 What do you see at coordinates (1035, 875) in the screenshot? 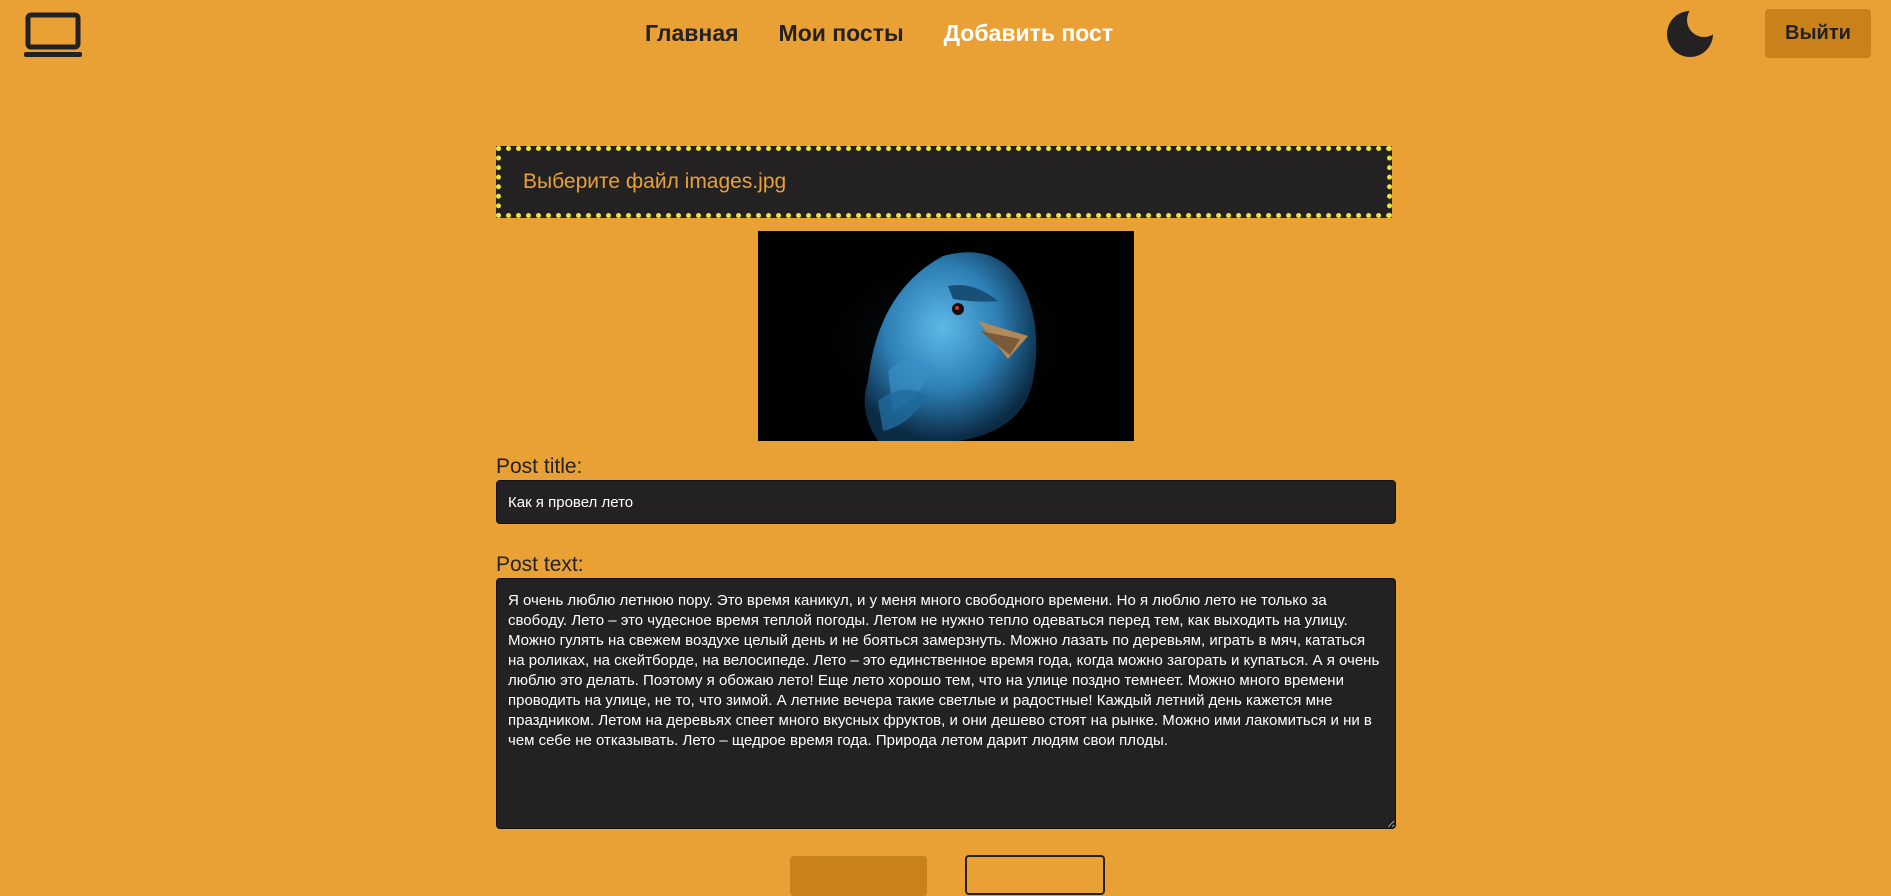
I see `cancel-button` at bounding box center [1035, 875].